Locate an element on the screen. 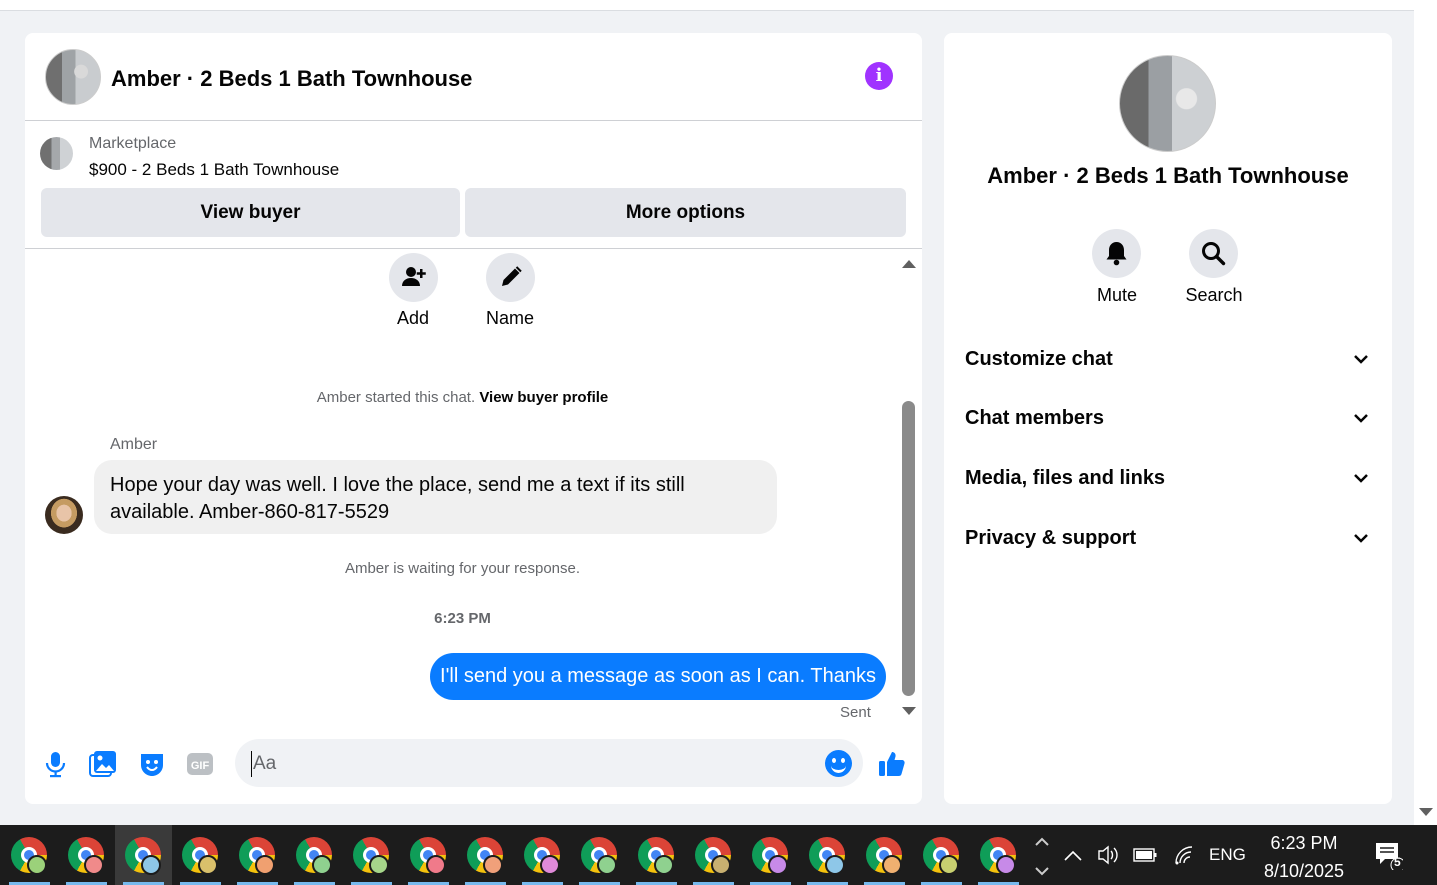 Image resolution: width=1437 pixels, height=885 pixels. bell-icon is located at coordinates (1116, 253).